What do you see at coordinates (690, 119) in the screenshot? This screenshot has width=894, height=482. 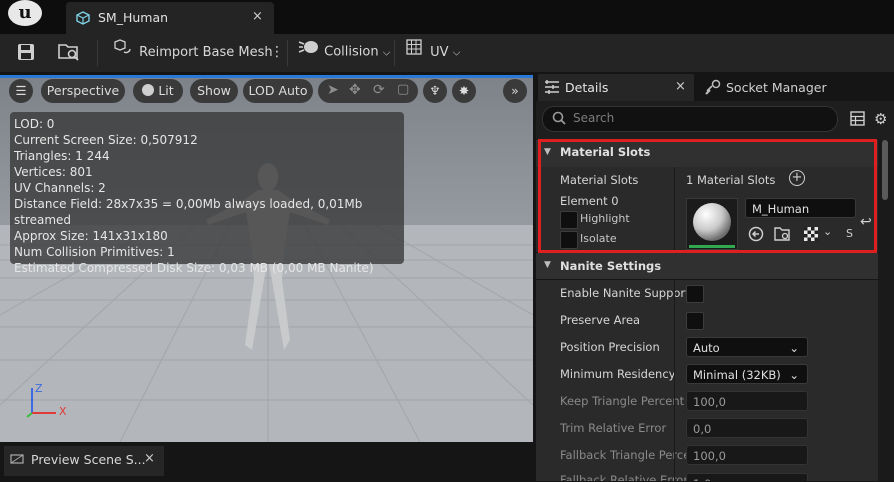 I see `search-input: Search` at bounding box center [690, 119].